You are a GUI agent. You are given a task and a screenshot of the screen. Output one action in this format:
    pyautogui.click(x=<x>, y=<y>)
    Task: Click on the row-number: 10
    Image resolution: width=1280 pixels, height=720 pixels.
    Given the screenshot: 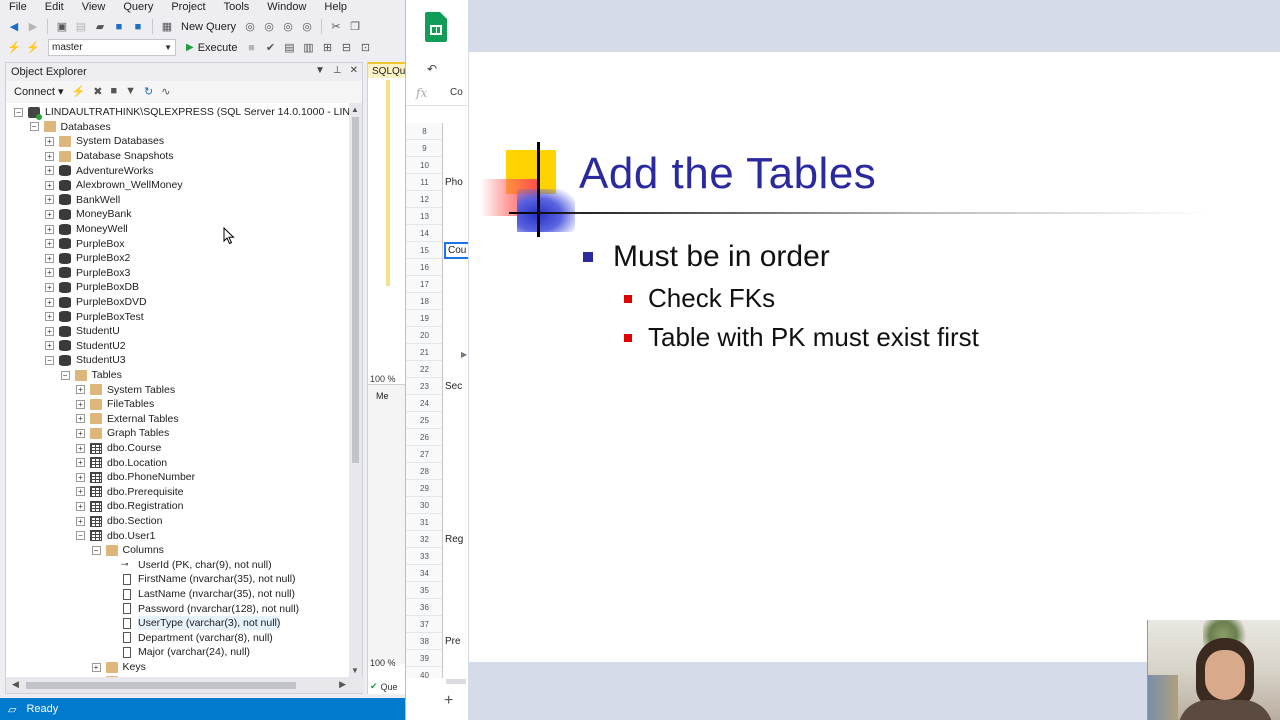 What is the action you would take?
    pyautogui.click(x=424, y=165)
    